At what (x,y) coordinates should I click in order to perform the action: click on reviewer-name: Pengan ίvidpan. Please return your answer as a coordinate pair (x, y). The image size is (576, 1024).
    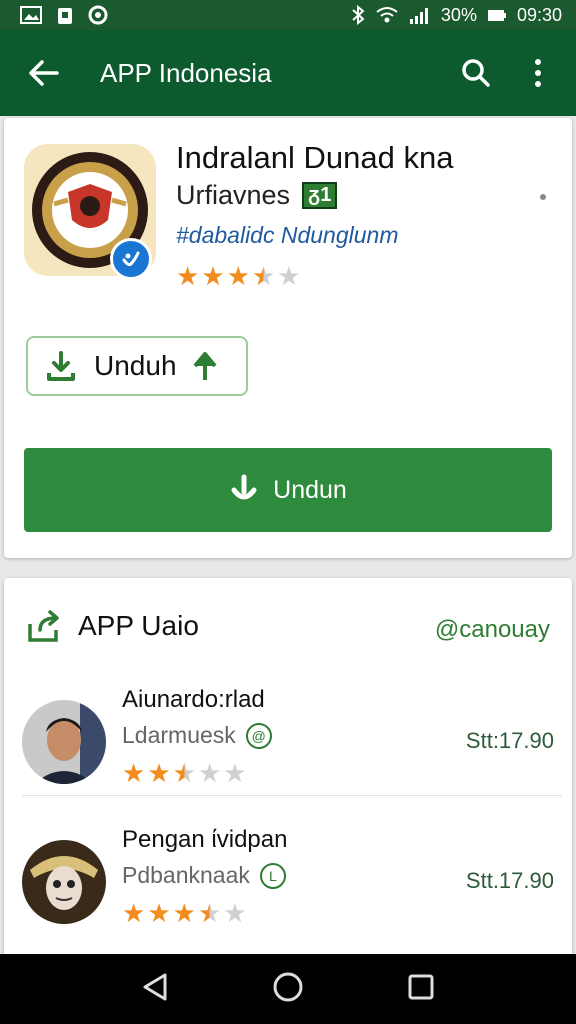
    Looking at the image, I should click on (205, 839).